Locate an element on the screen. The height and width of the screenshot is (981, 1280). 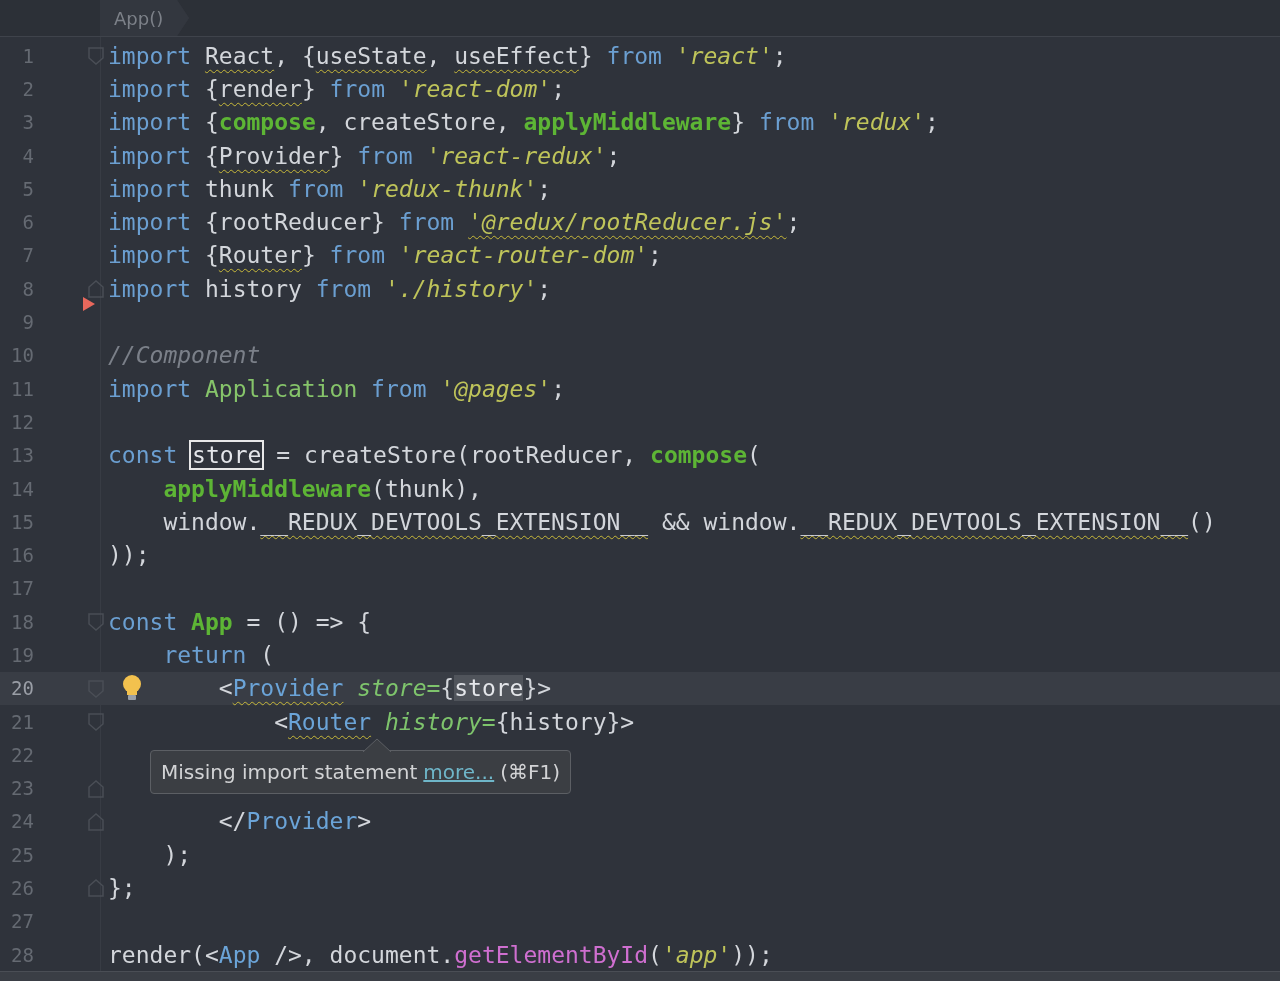
code-token: Application is located at coordinates (281, 388).